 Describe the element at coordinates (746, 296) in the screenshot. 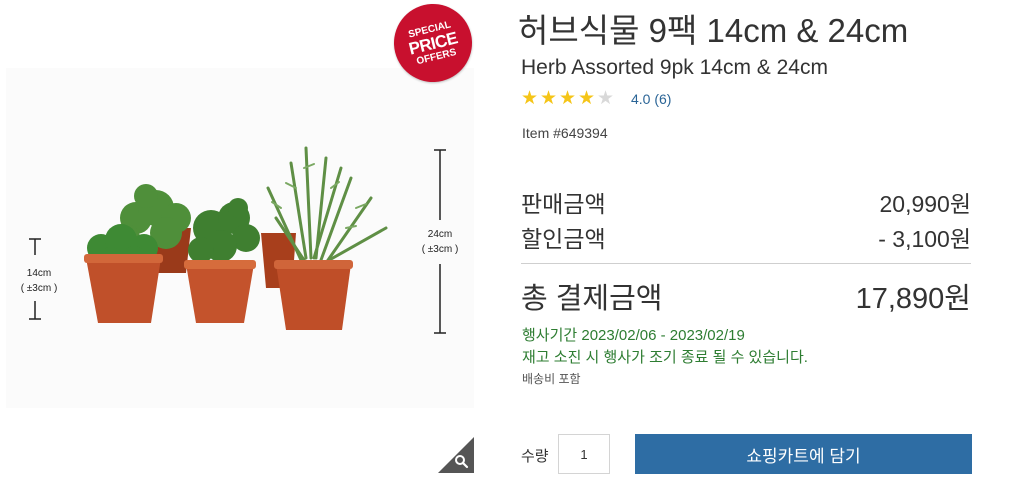

I see `total-price-row: 총 결제금액 17,890원` at that location.